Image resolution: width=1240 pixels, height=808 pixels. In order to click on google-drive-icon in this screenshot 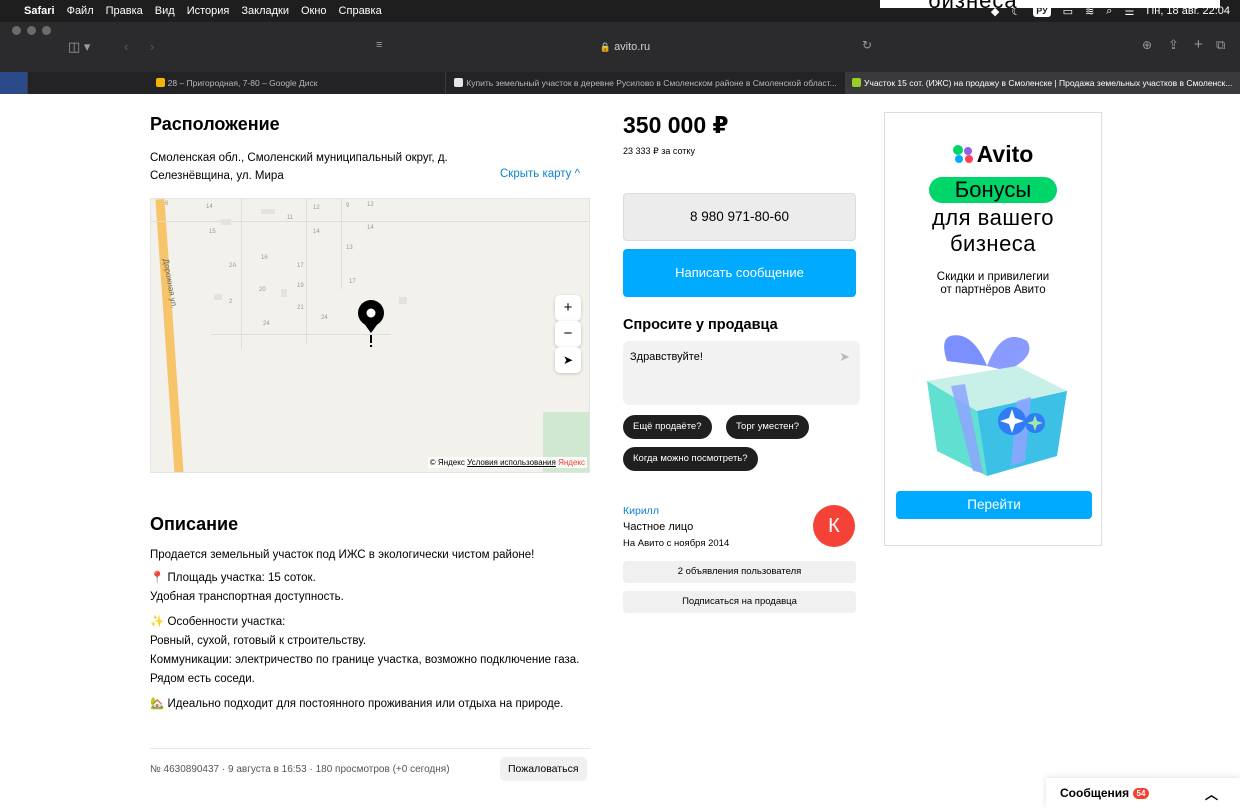, I will do `click(160, 82)`.